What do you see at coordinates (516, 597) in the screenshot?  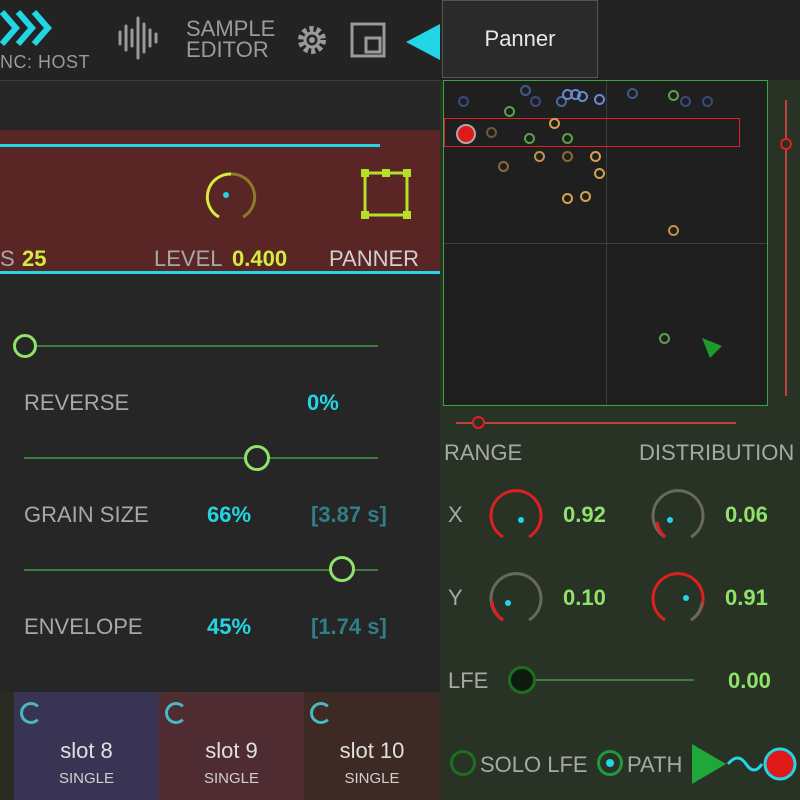 I see `range-y-knob` at bounding box center [516, 597].